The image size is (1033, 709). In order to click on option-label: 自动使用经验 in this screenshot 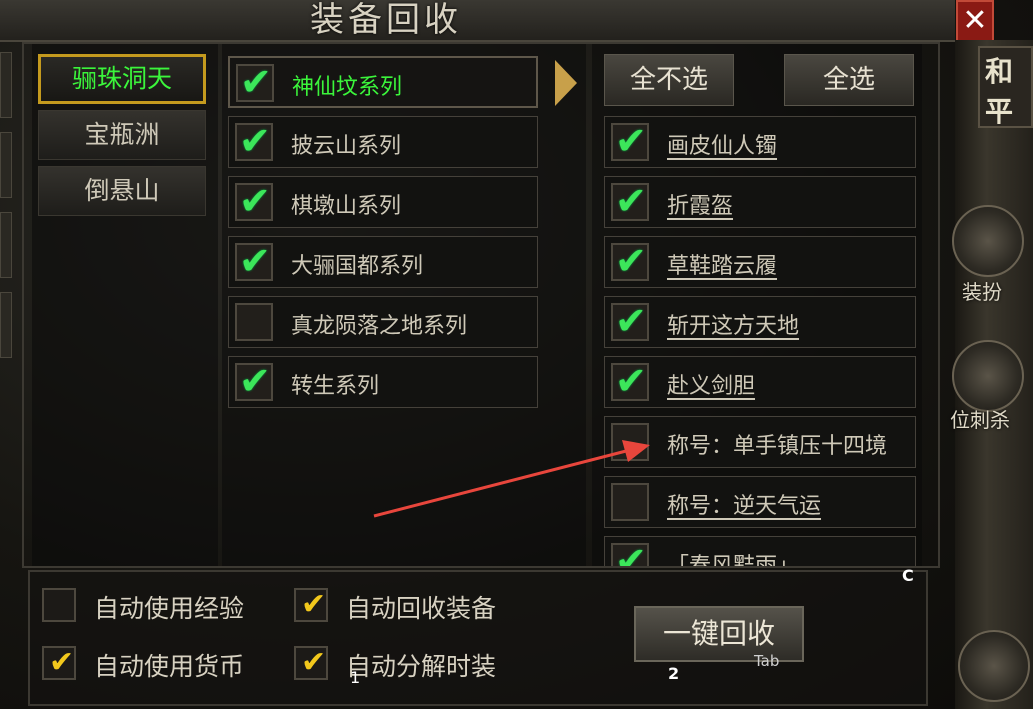, I will do `click(169, 608)`.